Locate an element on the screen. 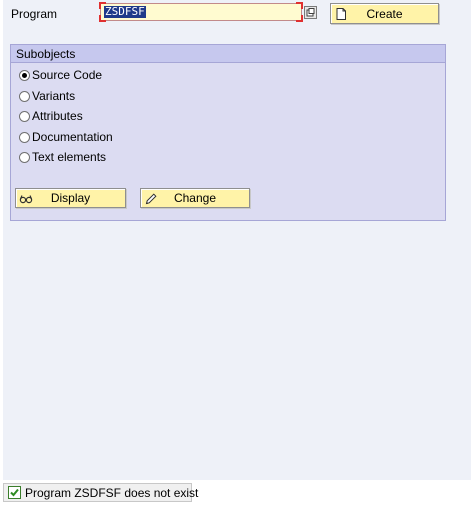 This screenshot has width=474, height=505. glasses-icon is located at coordinates (26, 199).